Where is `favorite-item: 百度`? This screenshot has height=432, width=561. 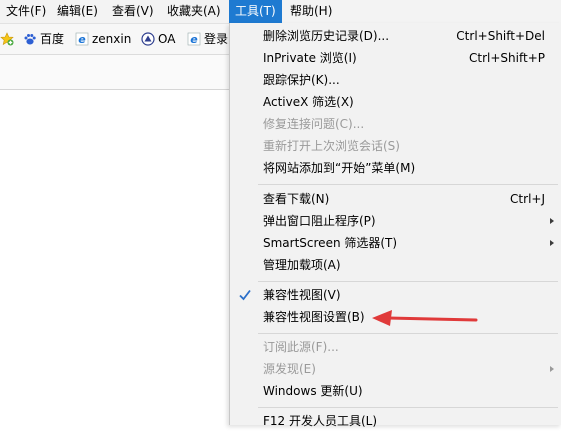
favorite-item: 百度 is located at coordinates (43, 39).